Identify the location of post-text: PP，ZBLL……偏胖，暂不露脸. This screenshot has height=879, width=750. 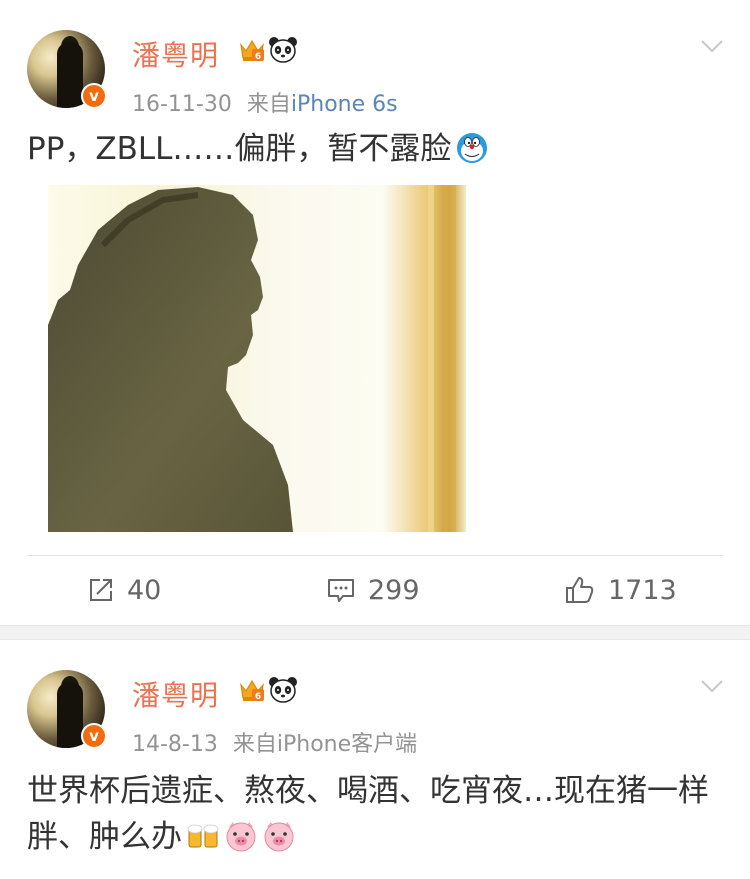
(373, 149).